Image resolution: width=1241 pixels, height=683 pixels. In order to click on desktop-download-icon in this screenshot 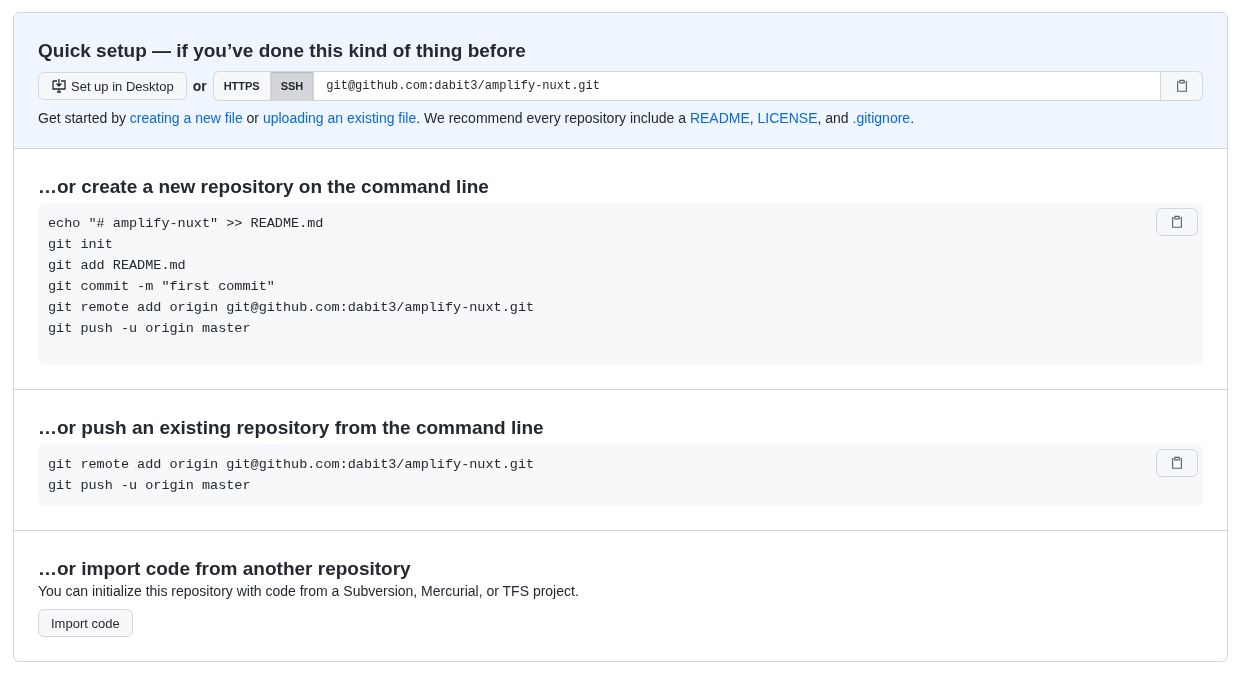, I will do `click(59, 86)`.